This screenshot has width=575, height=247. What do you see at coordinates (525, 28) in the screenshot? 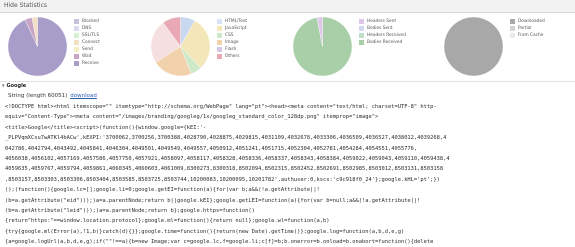
I see `legend-label: Partial` at bounding box center [525, 28].